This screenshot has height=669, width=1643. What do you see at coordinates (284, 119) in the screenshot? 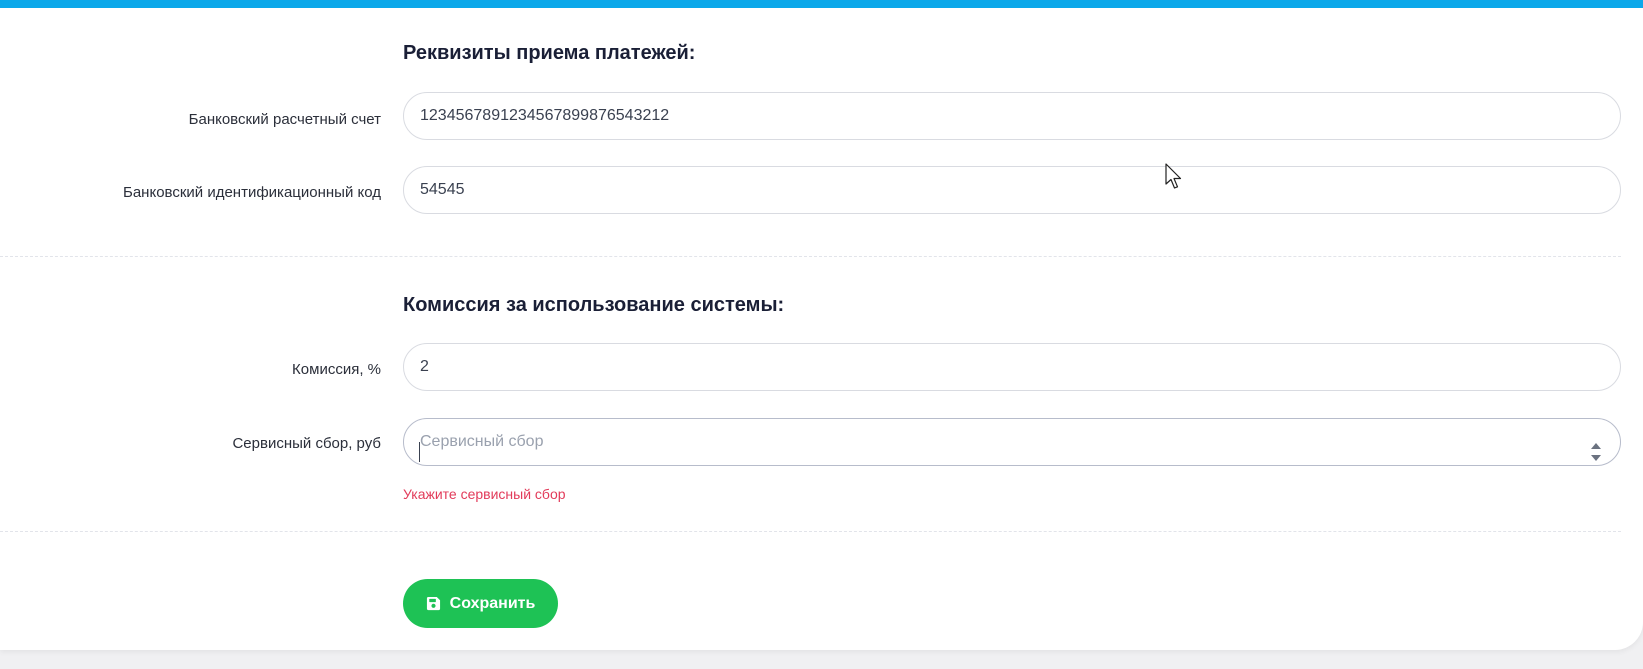
I see `bank-account-label: Банковский расчетный счет` at bounding box center [284, 119].